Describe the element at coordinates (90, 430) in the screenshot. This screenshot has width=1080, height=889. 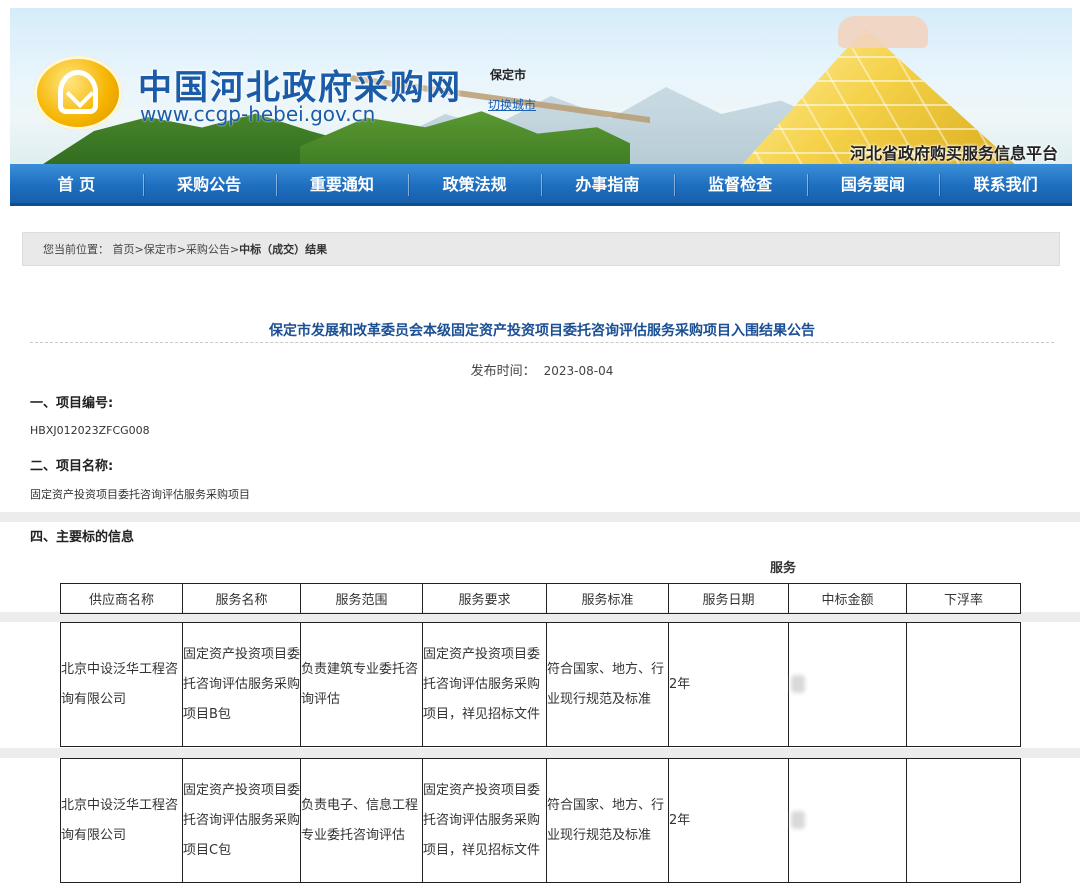
I see `project-number-value: HBXJ012023ZFCG008` at that location.